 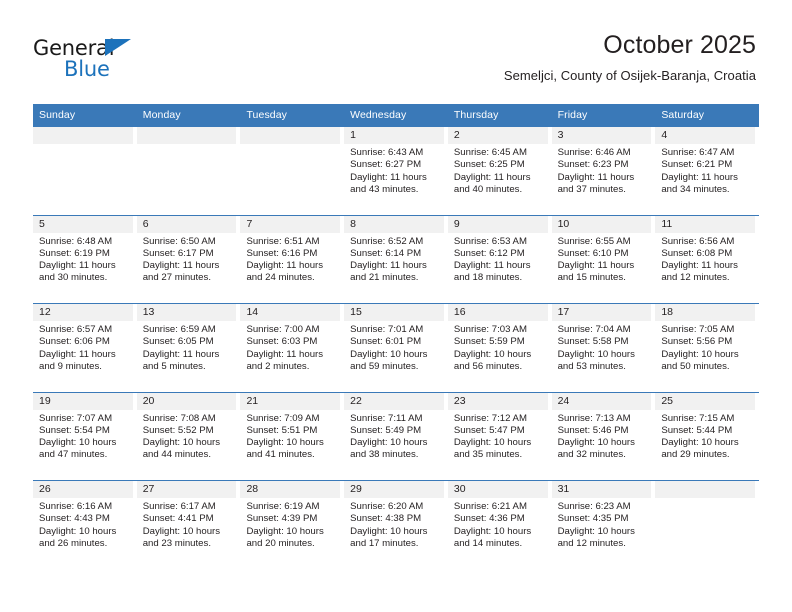 I want to click on daylight-text-line2: and 21 minutes., so click(x=384, y=278).